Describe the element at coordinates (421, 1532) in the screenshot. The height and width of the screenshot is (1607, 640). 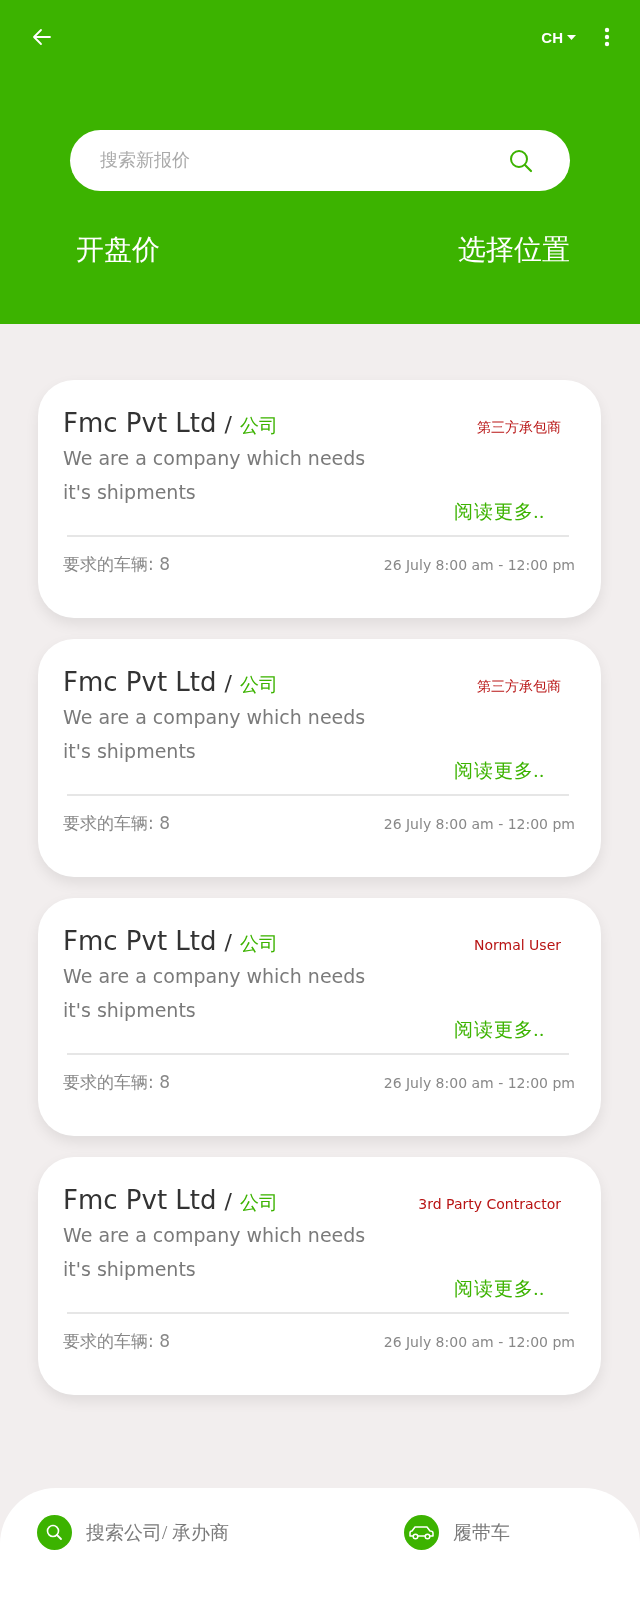
I see `car-icon` at that location.